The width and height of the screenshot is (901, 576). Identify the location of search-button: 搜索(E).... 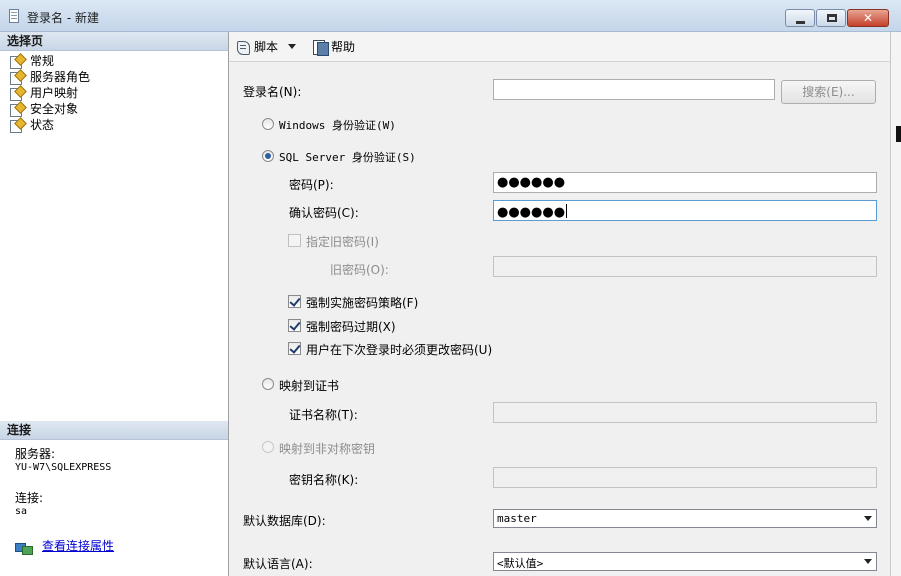
(828, 92).